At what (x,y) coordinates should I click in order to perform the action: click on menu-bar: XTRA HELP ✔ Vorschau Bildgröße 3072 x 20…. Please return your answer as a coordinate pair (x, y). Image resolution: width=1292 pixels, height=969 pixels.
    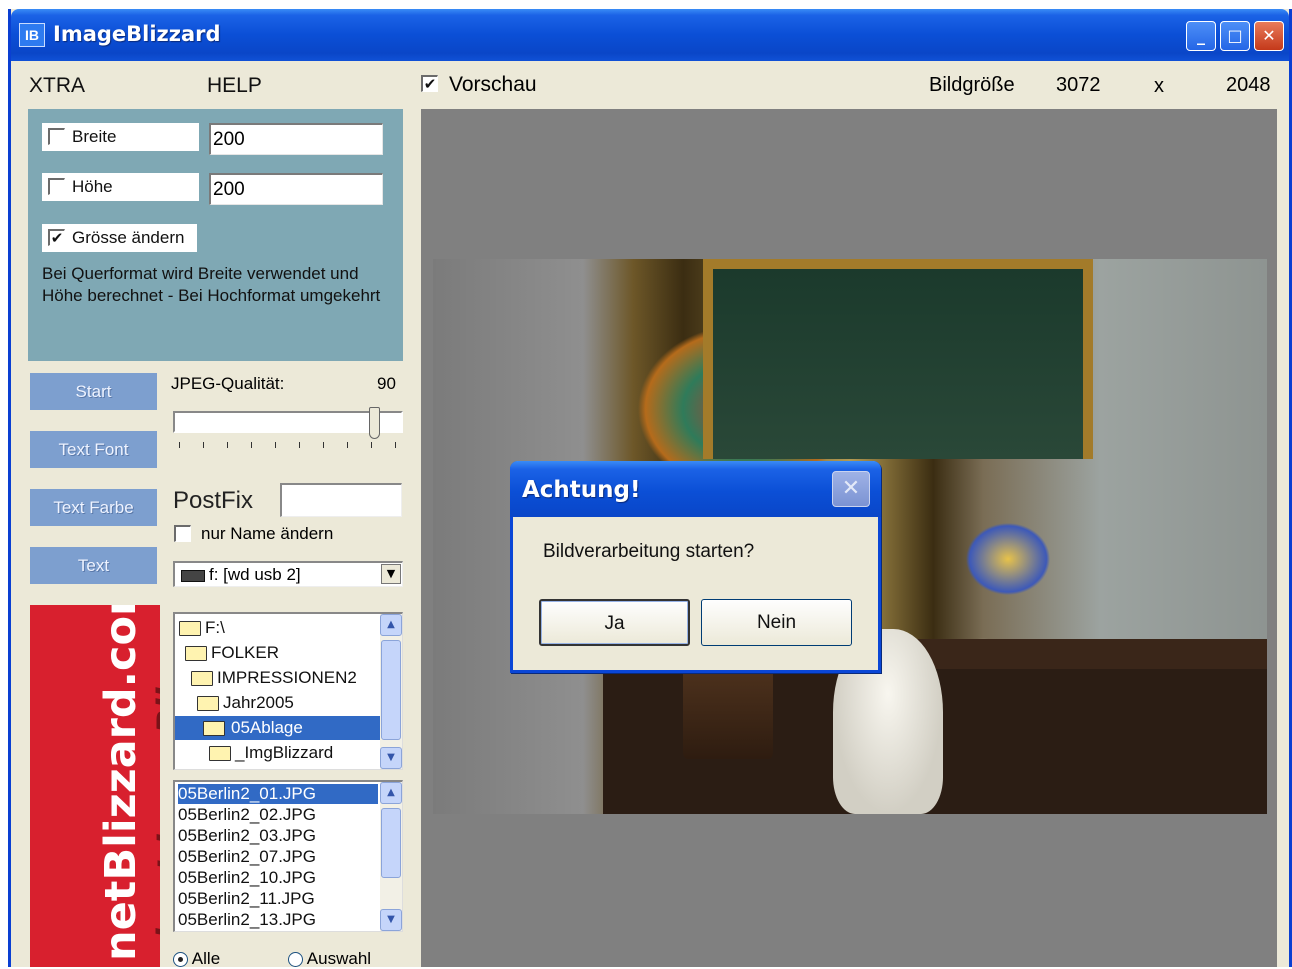
    Looking at the image, I should click on (650, 84).